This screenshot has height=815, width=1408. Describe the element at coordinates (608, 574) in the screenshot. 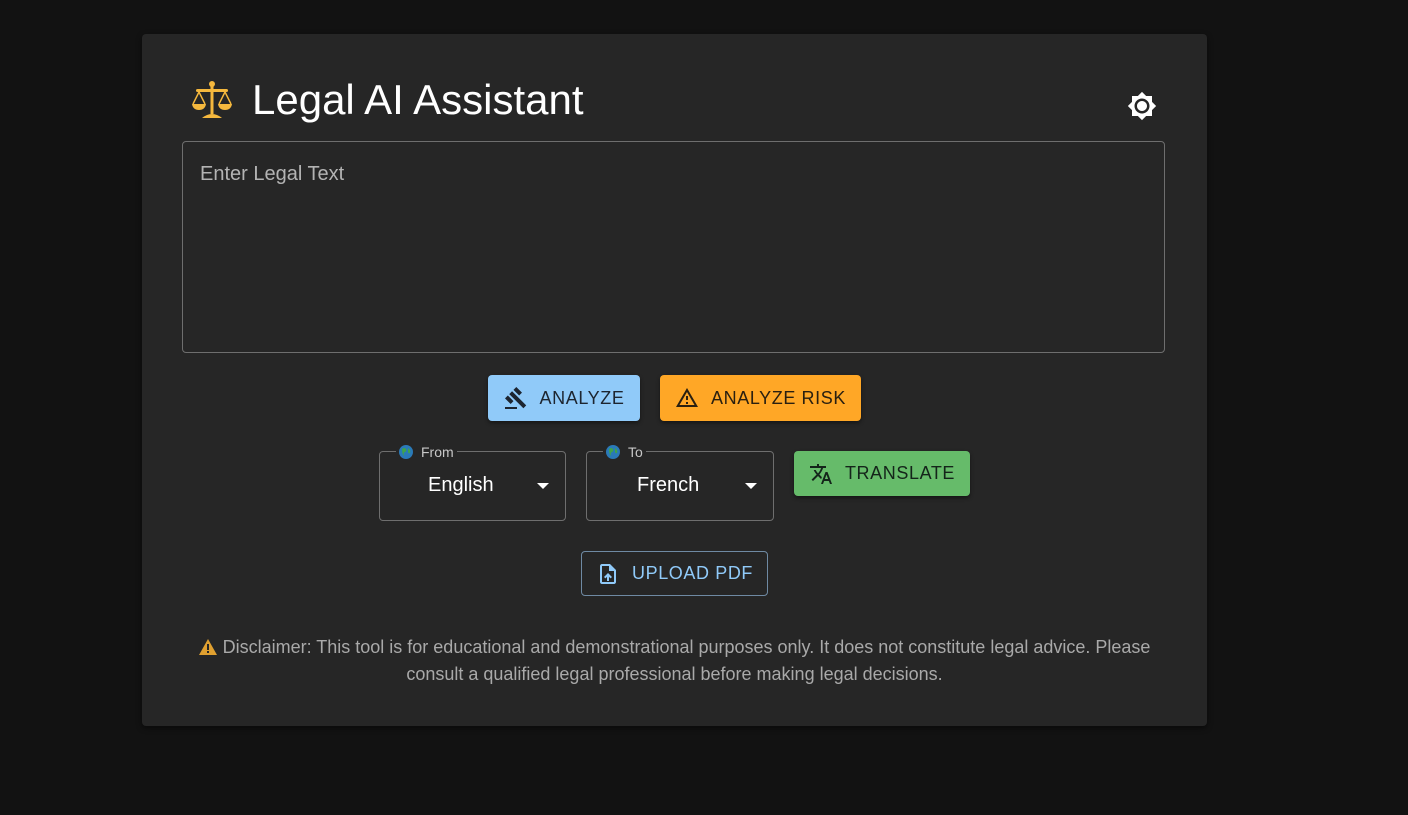

I see `file-upload-icon` at that location.